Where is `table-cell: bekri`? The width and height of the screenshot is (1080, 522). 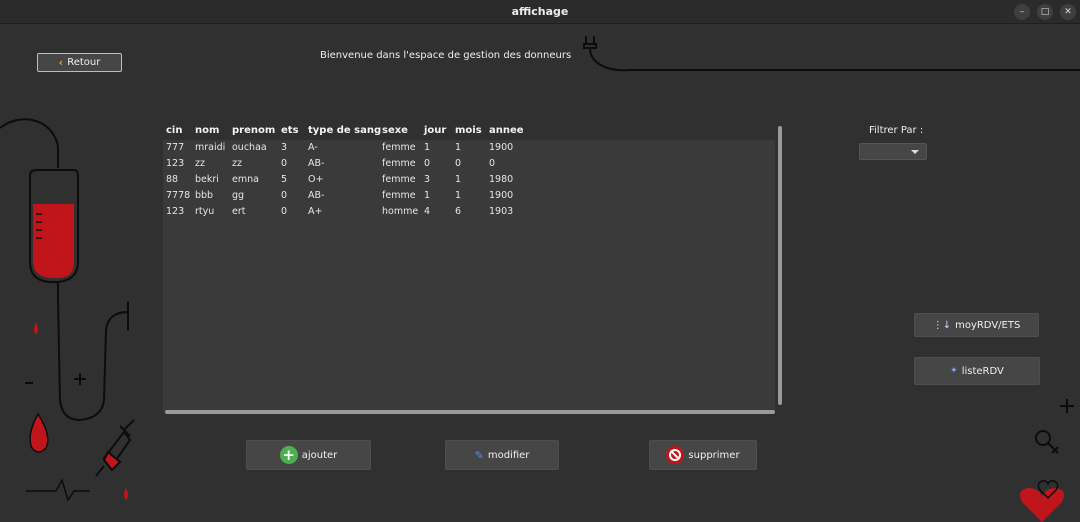 table-cell: bekri is located at coordinates (207, 179).